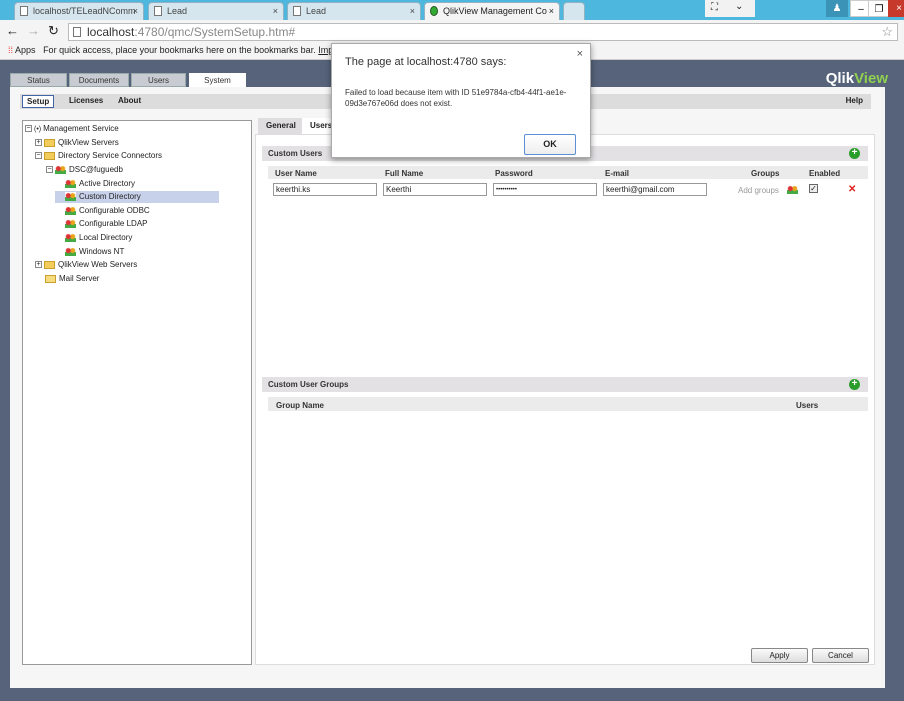  What do you see at coordinates (840, 655) in the screenshot?
I see `cancel-button: Cancel` at bounding box center [840, 655].